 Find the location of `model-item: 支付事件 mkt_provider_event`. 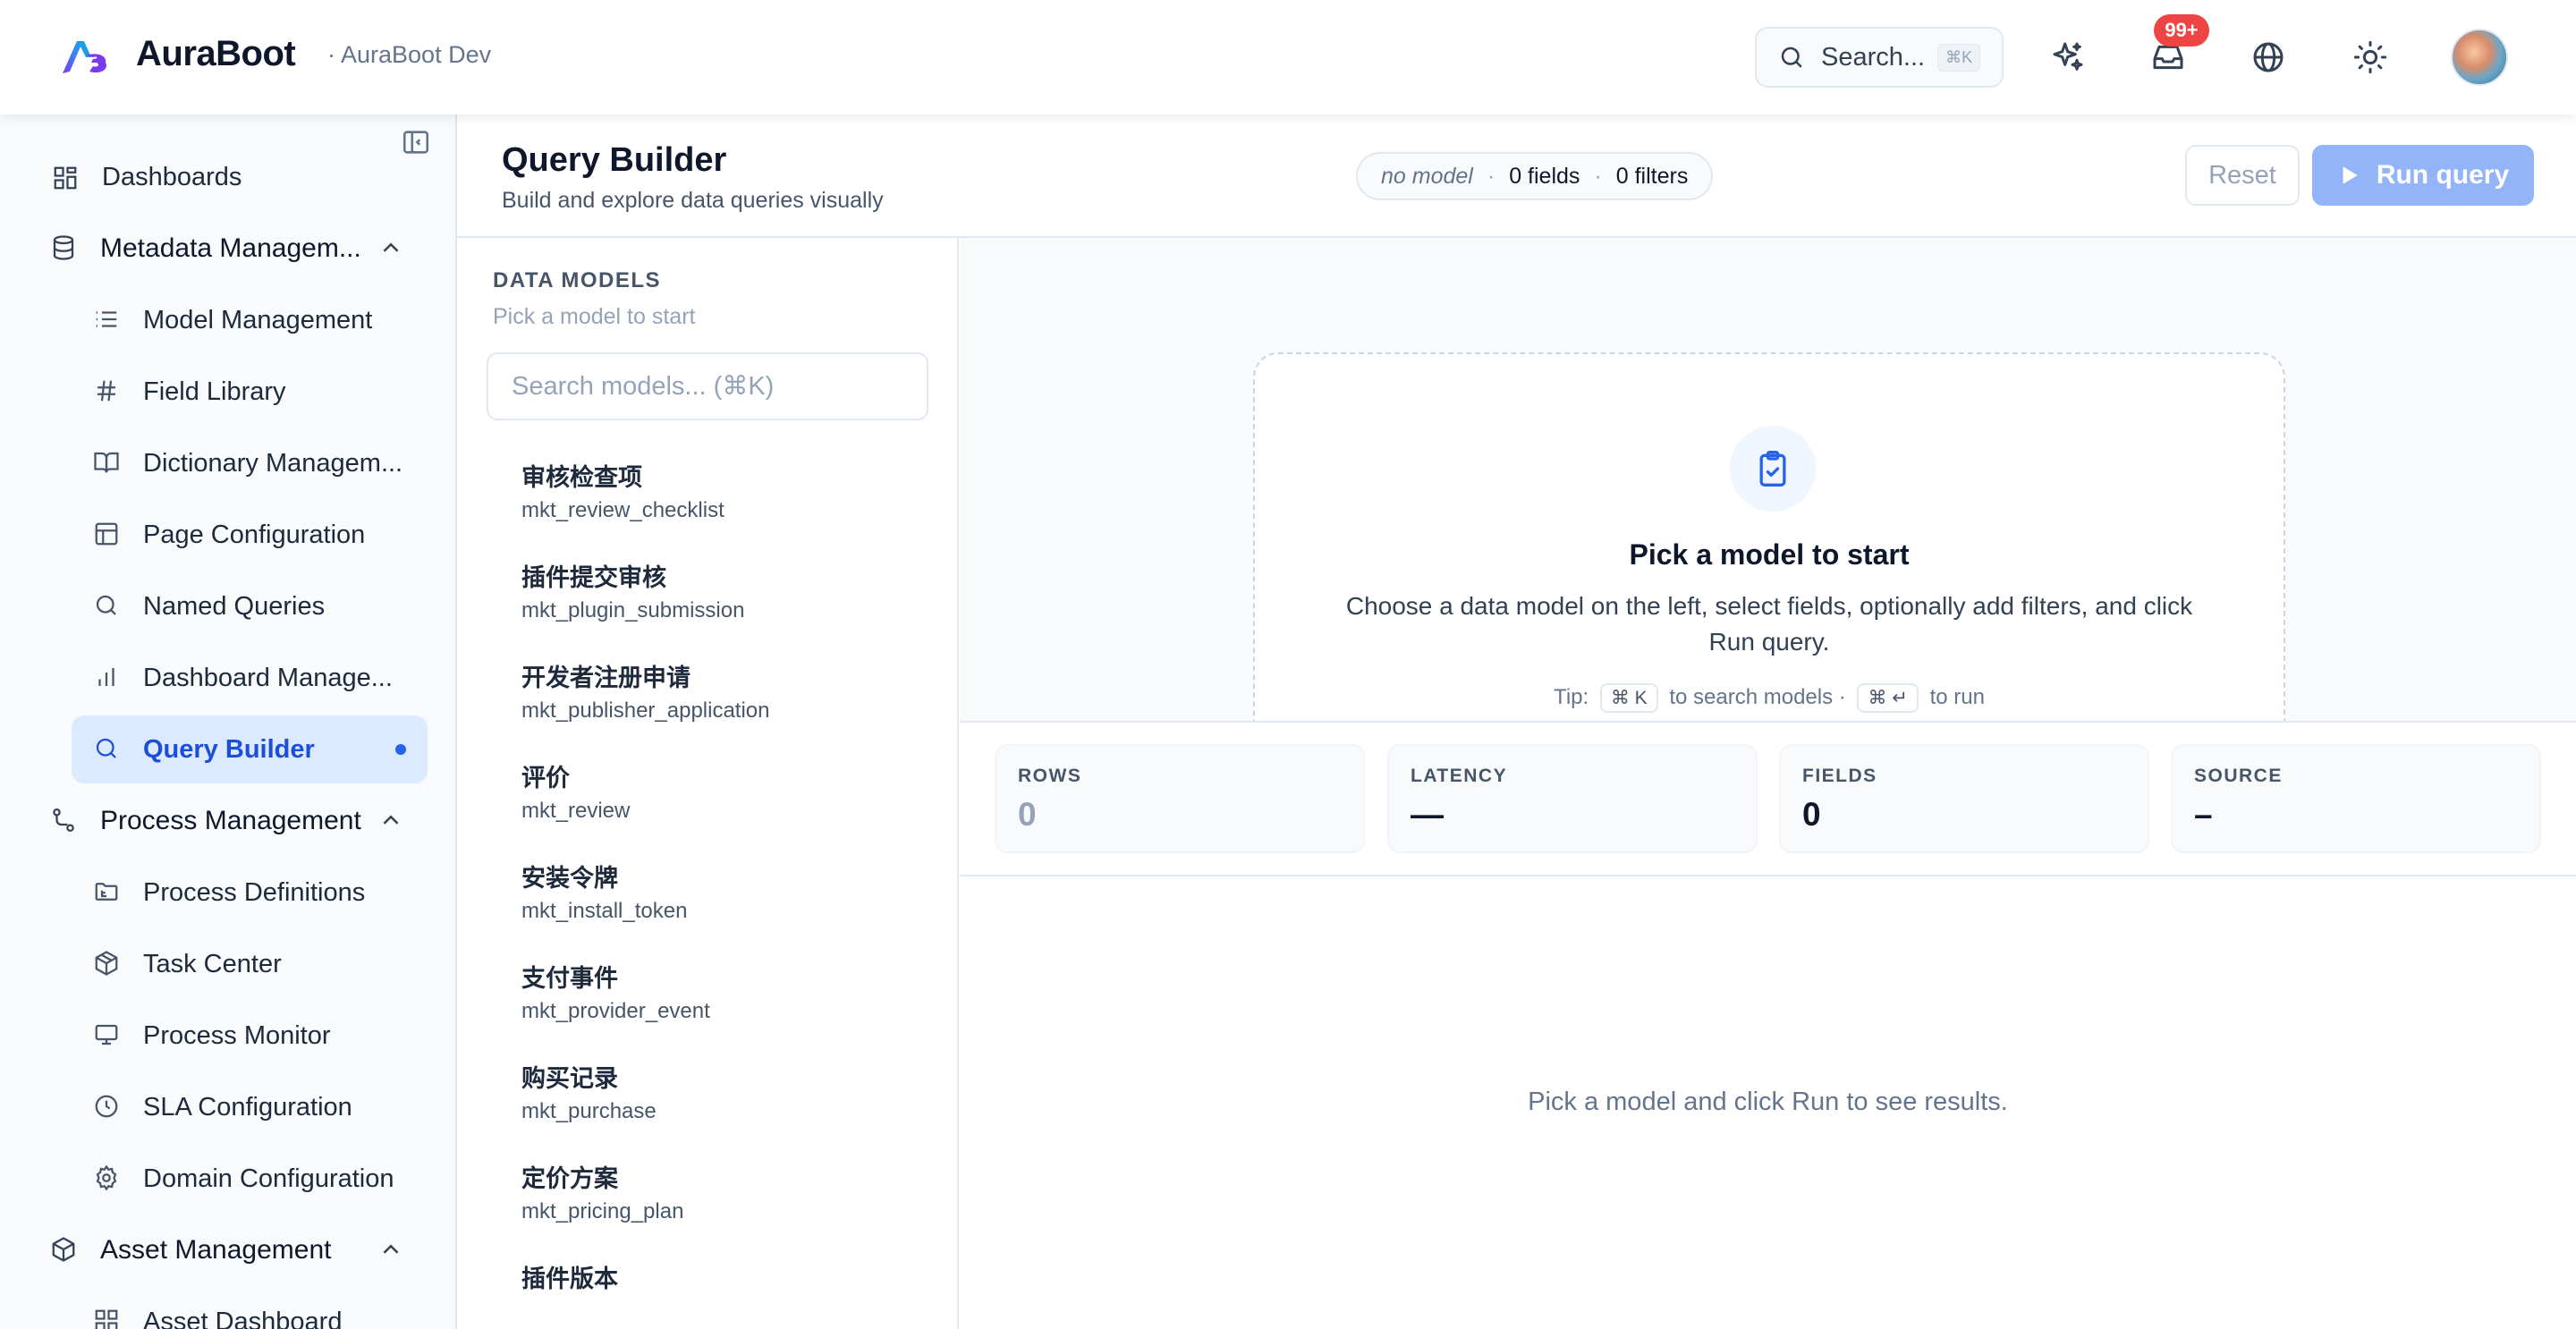

model-item: 支付事件 mkt_provider_event is located at coordinates (615, 991).